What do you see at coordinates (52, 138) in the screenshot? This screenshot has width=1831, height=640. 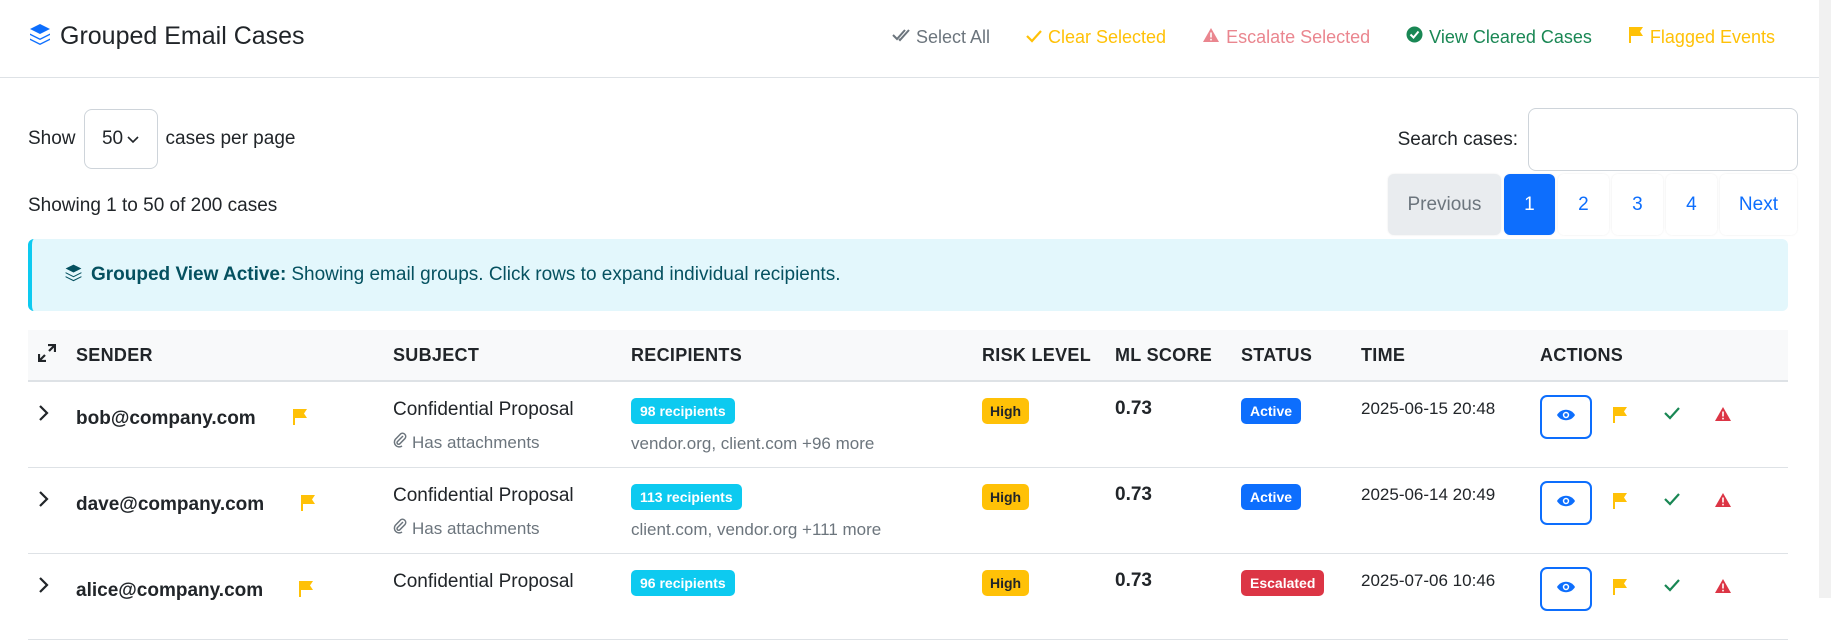 I see `show-label: Show` at bounding box center [52, 138].